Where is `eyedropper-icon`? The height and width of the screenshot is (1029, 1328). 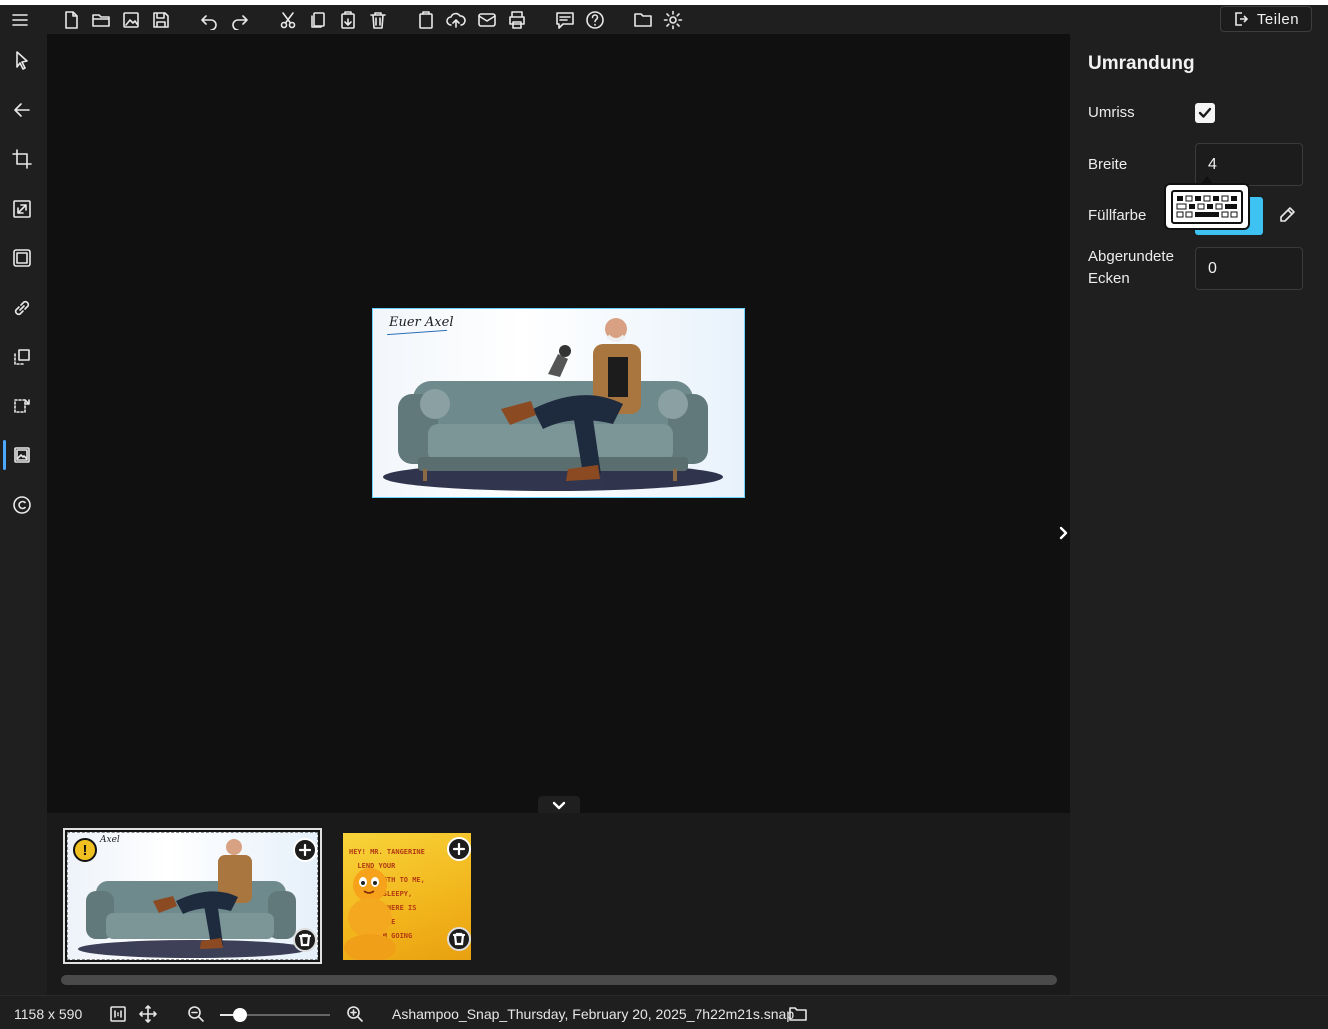
eyedropper-icon is located at coordinates (1287, 215).